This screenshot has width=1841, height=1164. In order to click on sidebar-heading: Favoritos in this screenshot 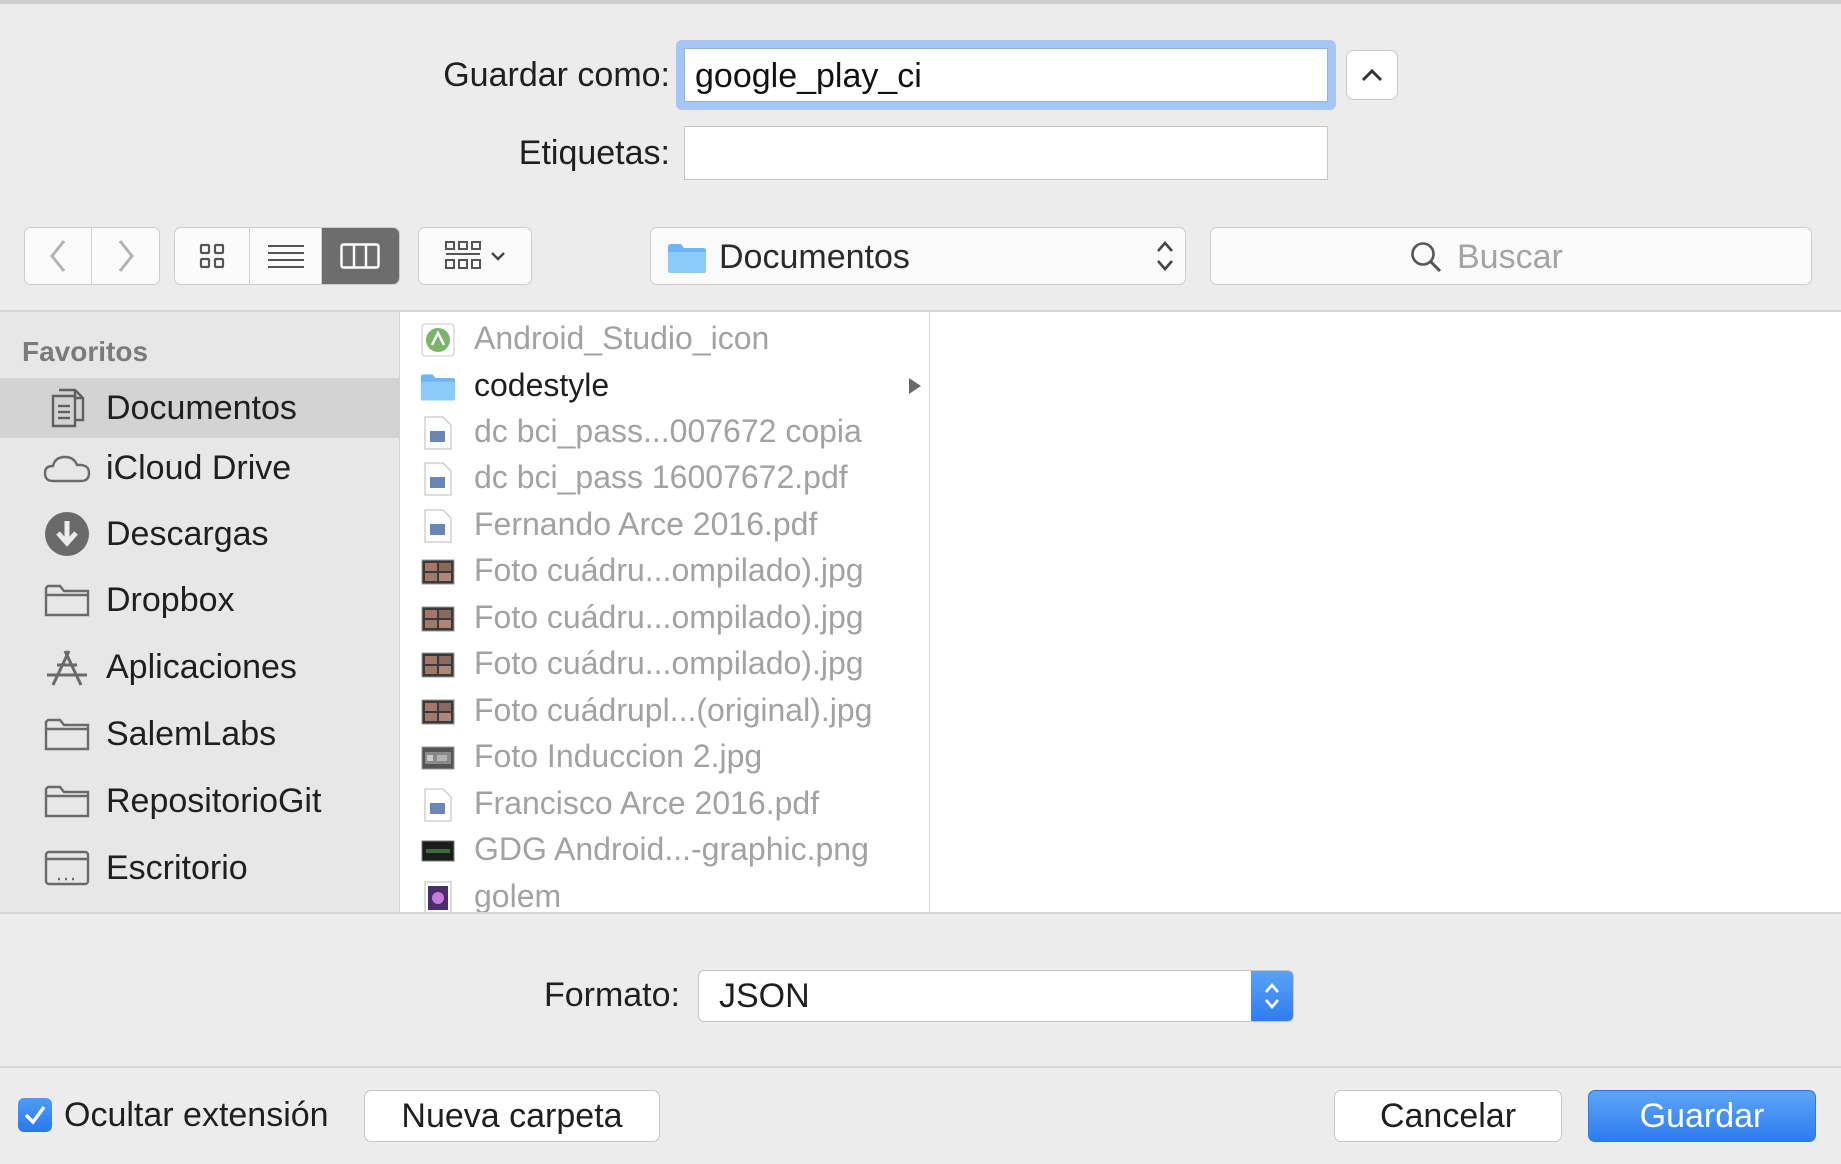, I will do `click(85, 351)`.